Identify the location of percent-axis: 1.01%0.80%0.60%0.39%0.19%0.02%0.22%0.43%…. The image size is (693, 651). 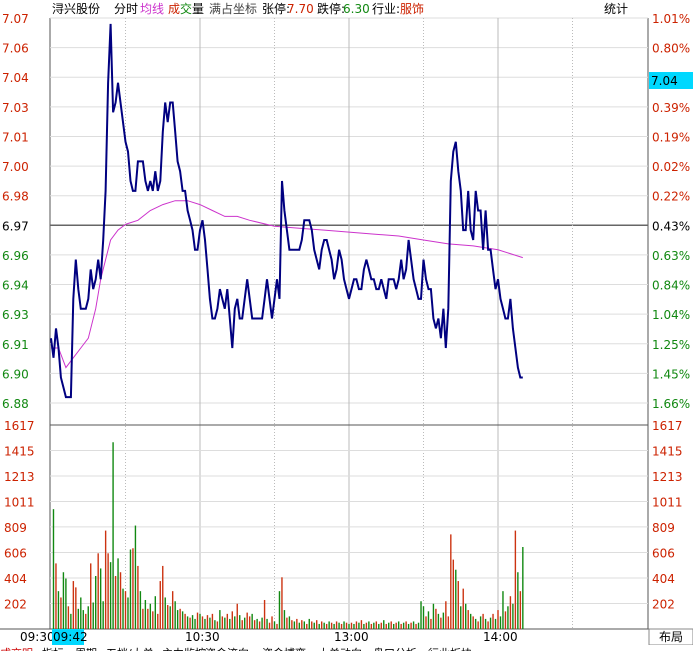
(671, 211).